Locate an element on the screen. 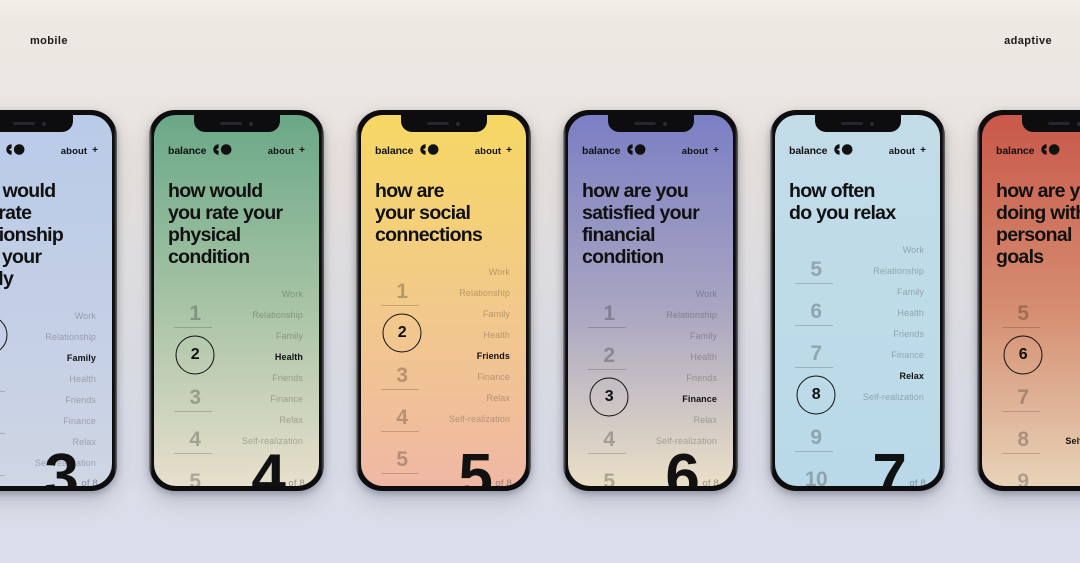 The height and width of the screenshot is (563, 1080). rating-option-selected: 1 is located at coordinates (5, 335).